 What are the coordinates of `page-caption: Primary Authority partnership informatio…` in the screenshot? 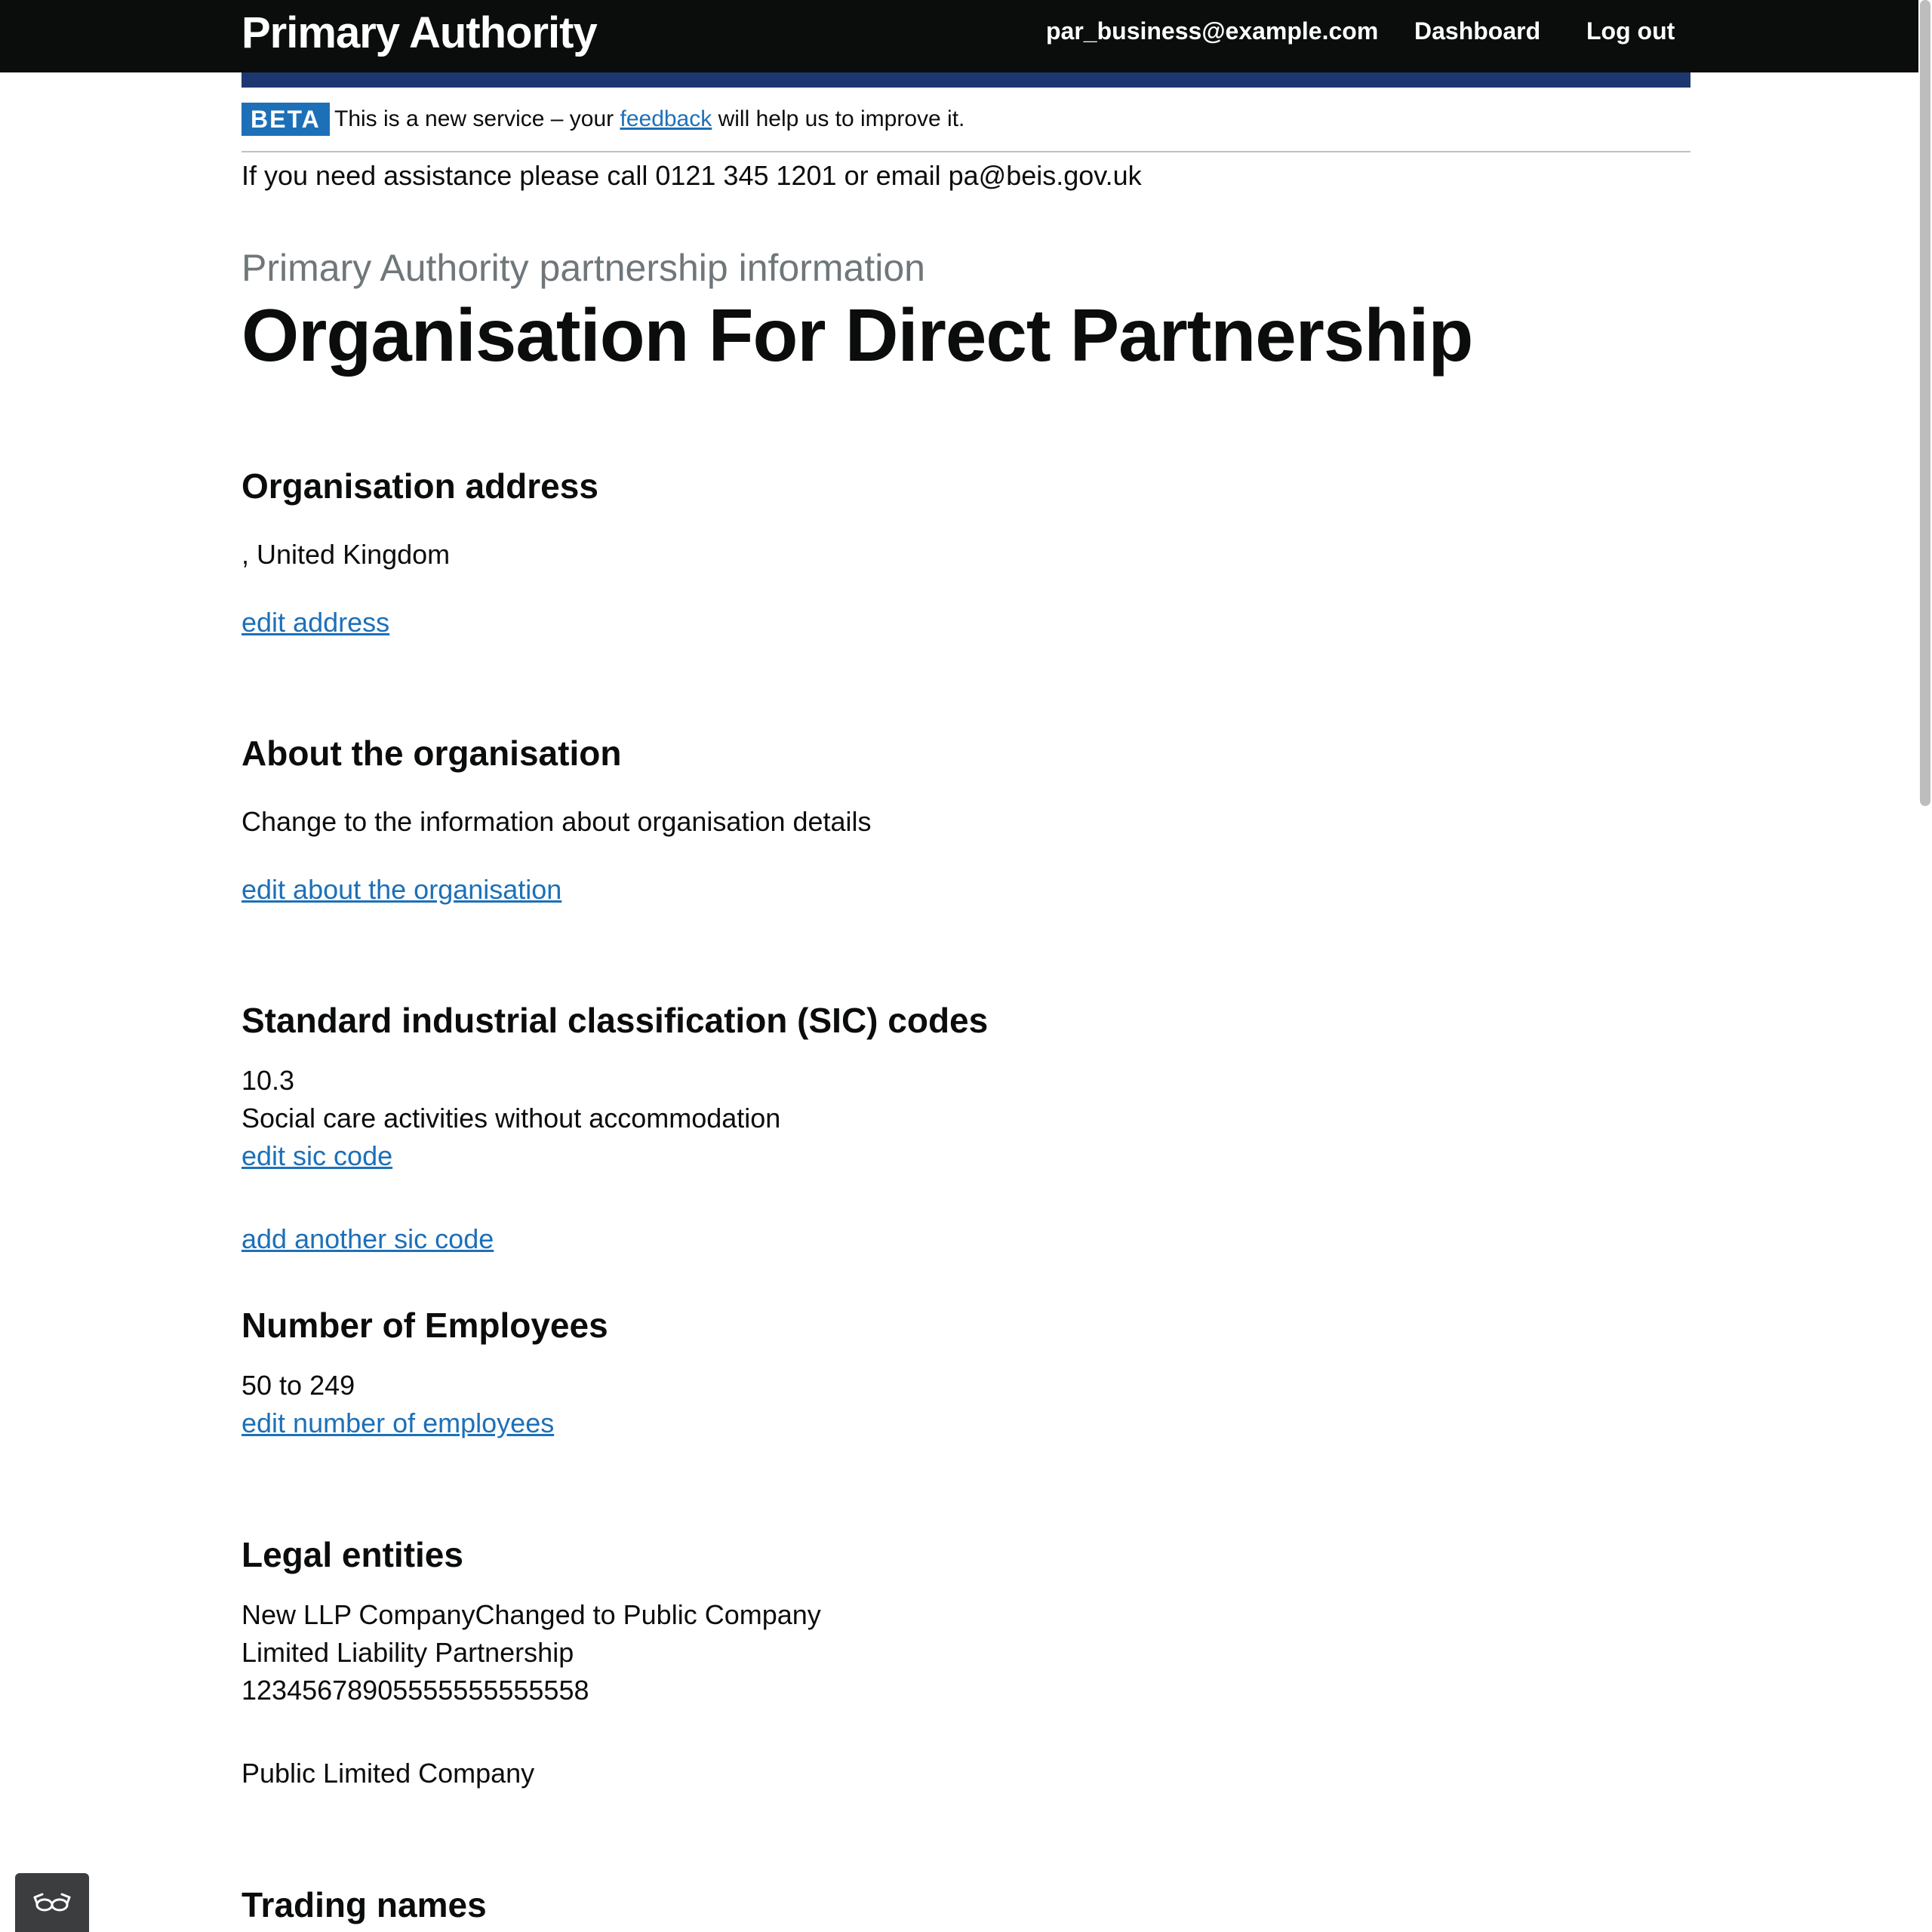 It's located at (583, 268).